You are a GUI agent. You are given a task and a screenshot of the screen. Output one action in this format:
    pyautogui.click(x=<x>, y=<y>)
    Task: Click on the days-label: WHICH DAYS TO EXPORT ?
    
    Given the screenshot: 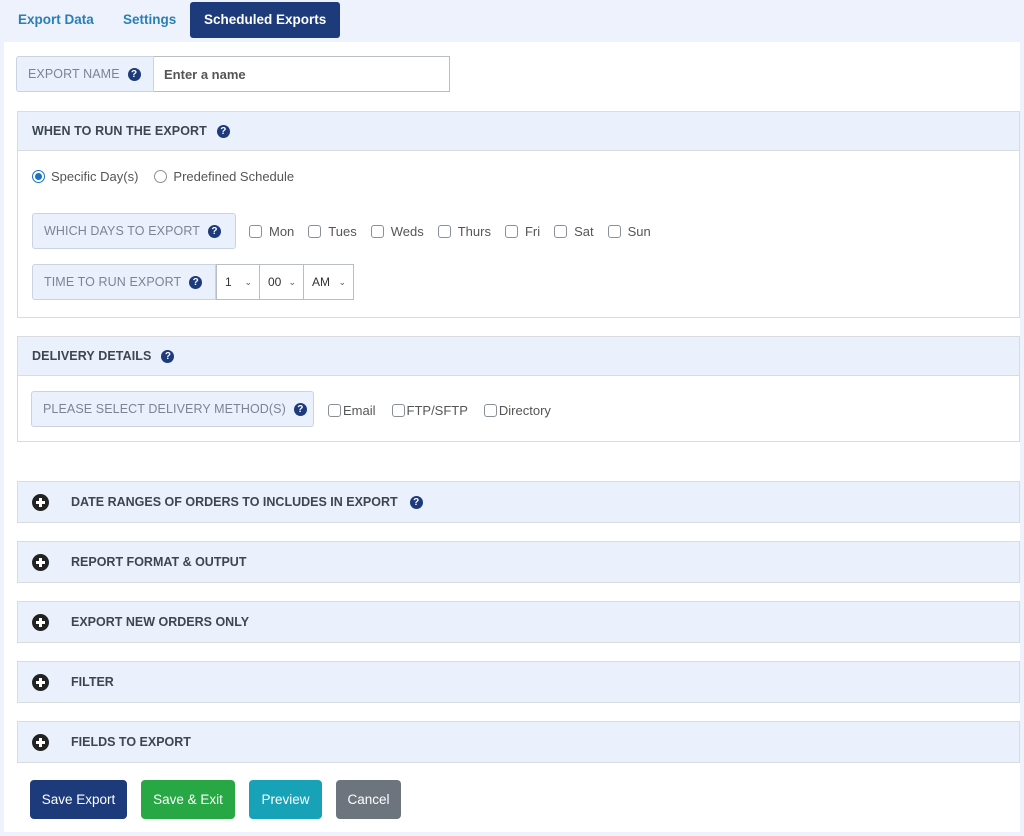 What is the action you would take?
    pyautogui.click(x=134, y=231)
    